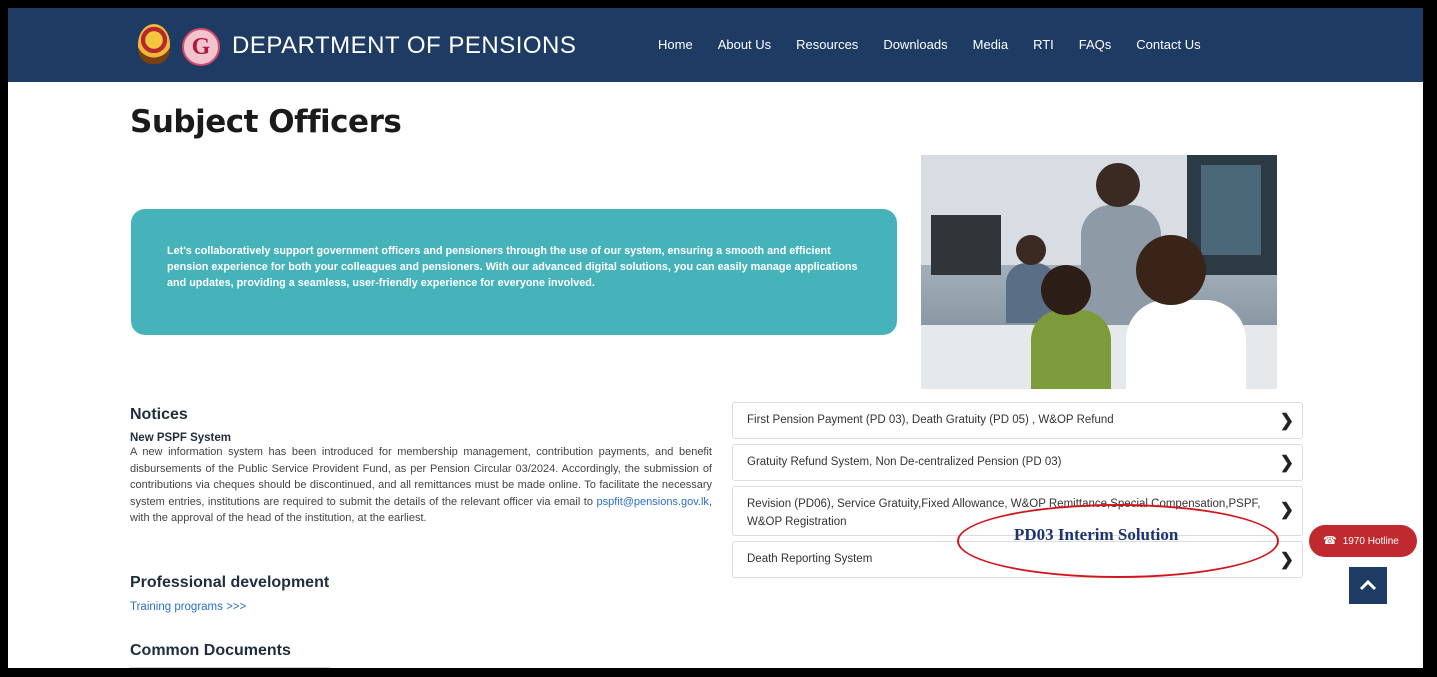 The width and height of the screenshot is (1437, 677). Describe the element at coordinates (188, 607) in the screenshot. I see `training-programs-link: Training programs >>>` at that location.